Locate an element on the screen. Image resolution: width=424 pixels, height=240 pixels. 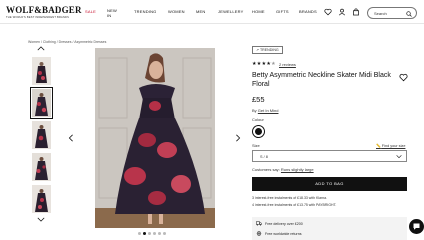
nav-new-in-label: NEW IN is located at coordinates (112, 13).